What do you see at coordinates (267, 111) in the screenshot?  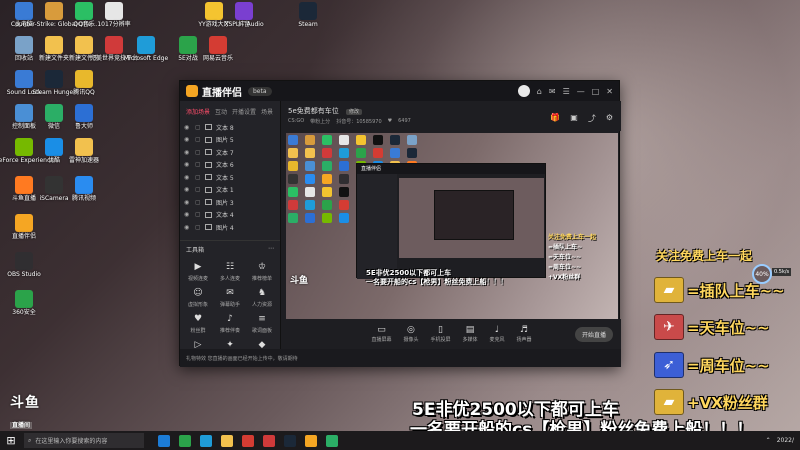 I see `tab-scene: 场景` at bounding box center [267, 111].